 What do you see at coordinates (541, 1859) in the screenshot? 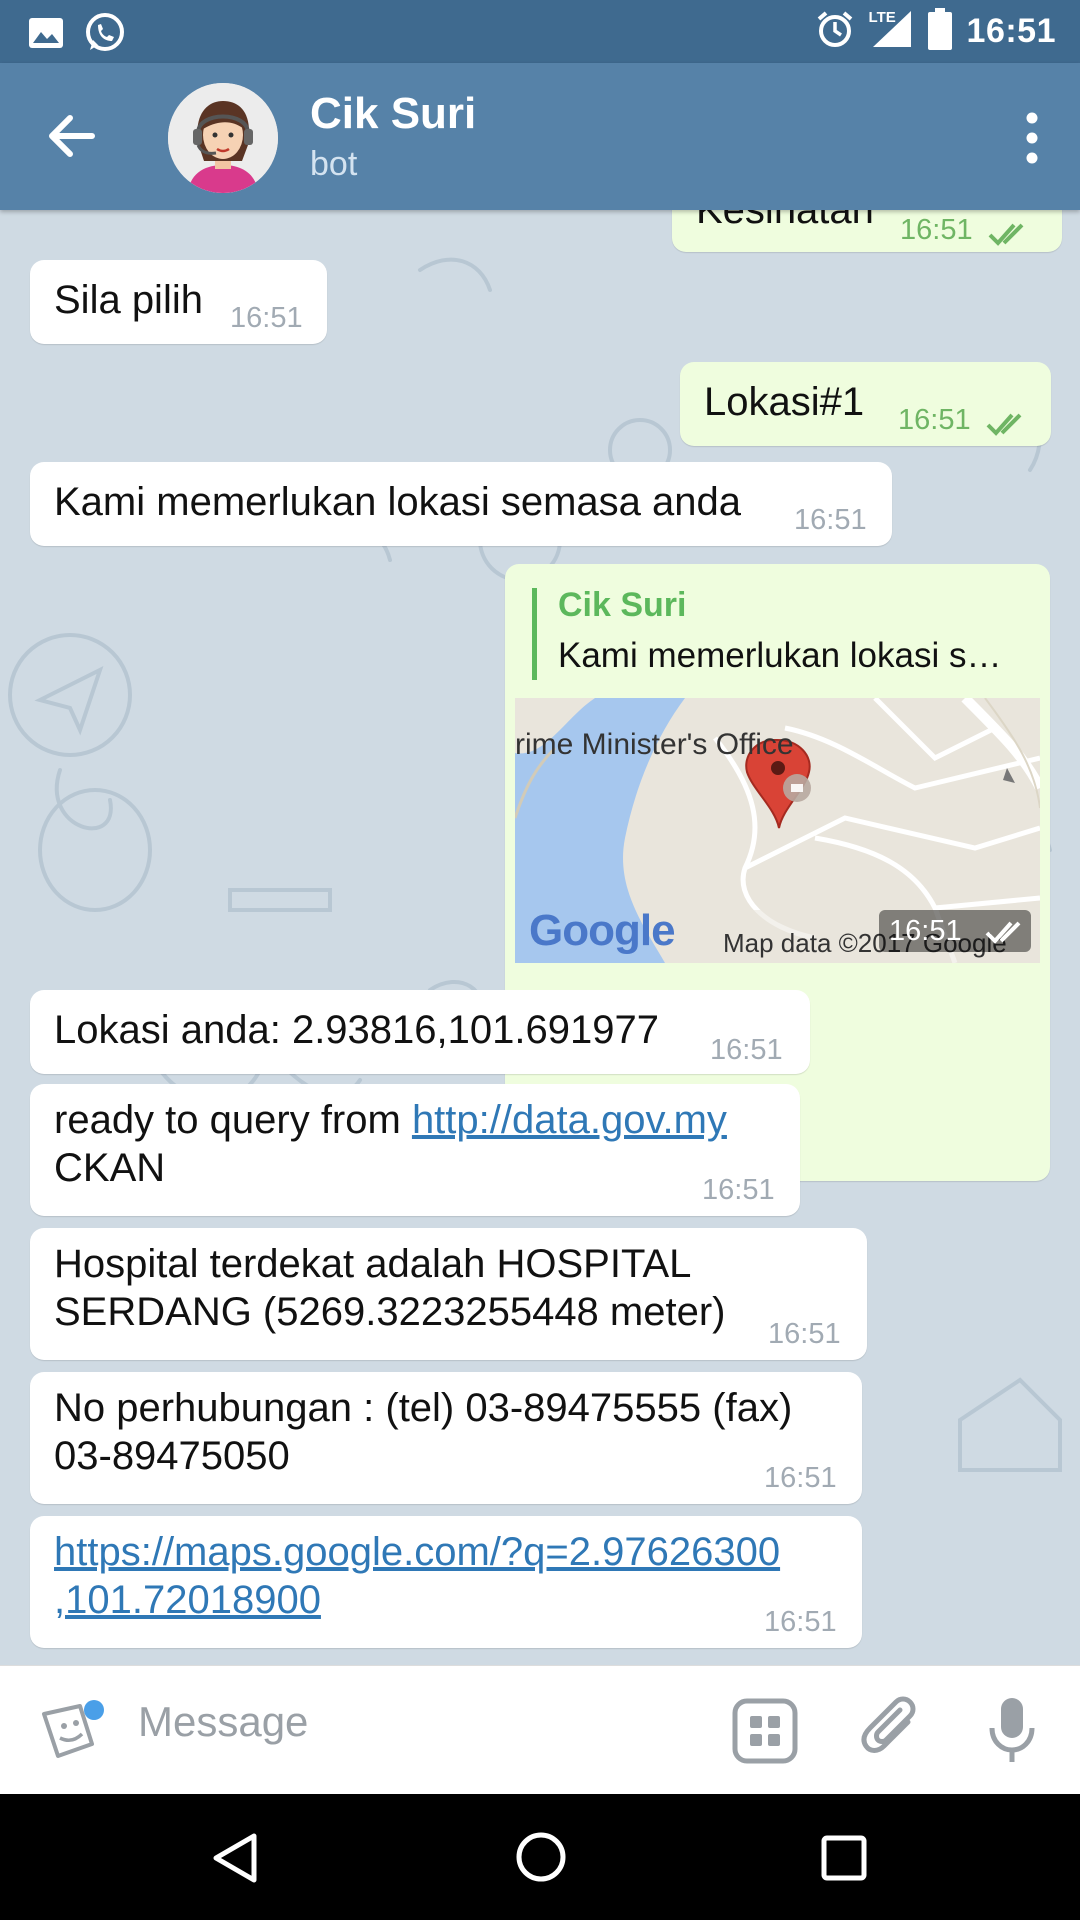
I see `nav-home-icon` at bounding box center [541, 1859].